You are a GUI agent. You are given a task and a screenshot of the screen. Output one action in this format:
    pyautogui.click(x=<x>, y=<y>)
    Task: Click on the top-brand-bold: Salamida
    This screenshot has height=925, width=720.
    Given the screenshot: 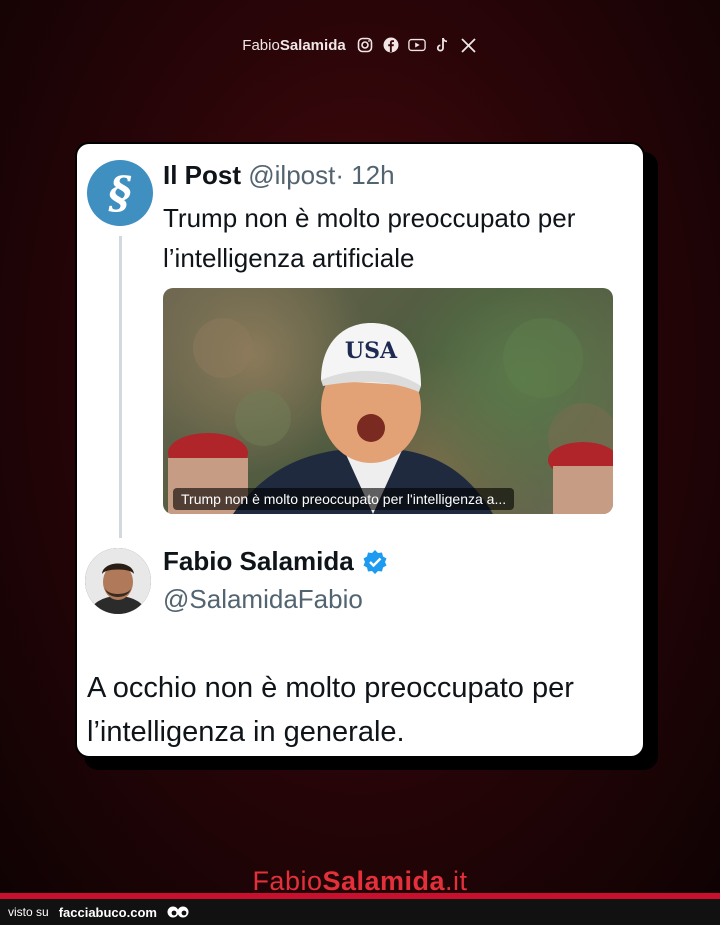 What is the action you would take?
    pyautogui.click(x=312, y=45)
    